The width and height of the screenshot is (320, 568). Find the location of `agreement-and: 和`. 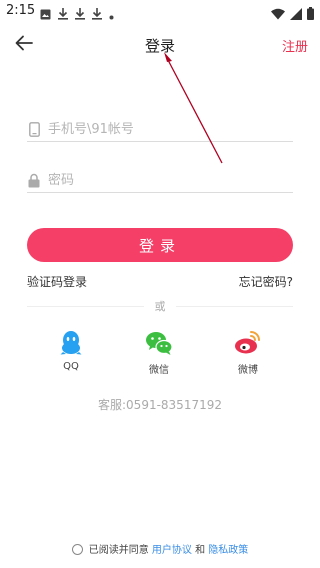

agreement-and: 和 is located at coordinates (200, 550).